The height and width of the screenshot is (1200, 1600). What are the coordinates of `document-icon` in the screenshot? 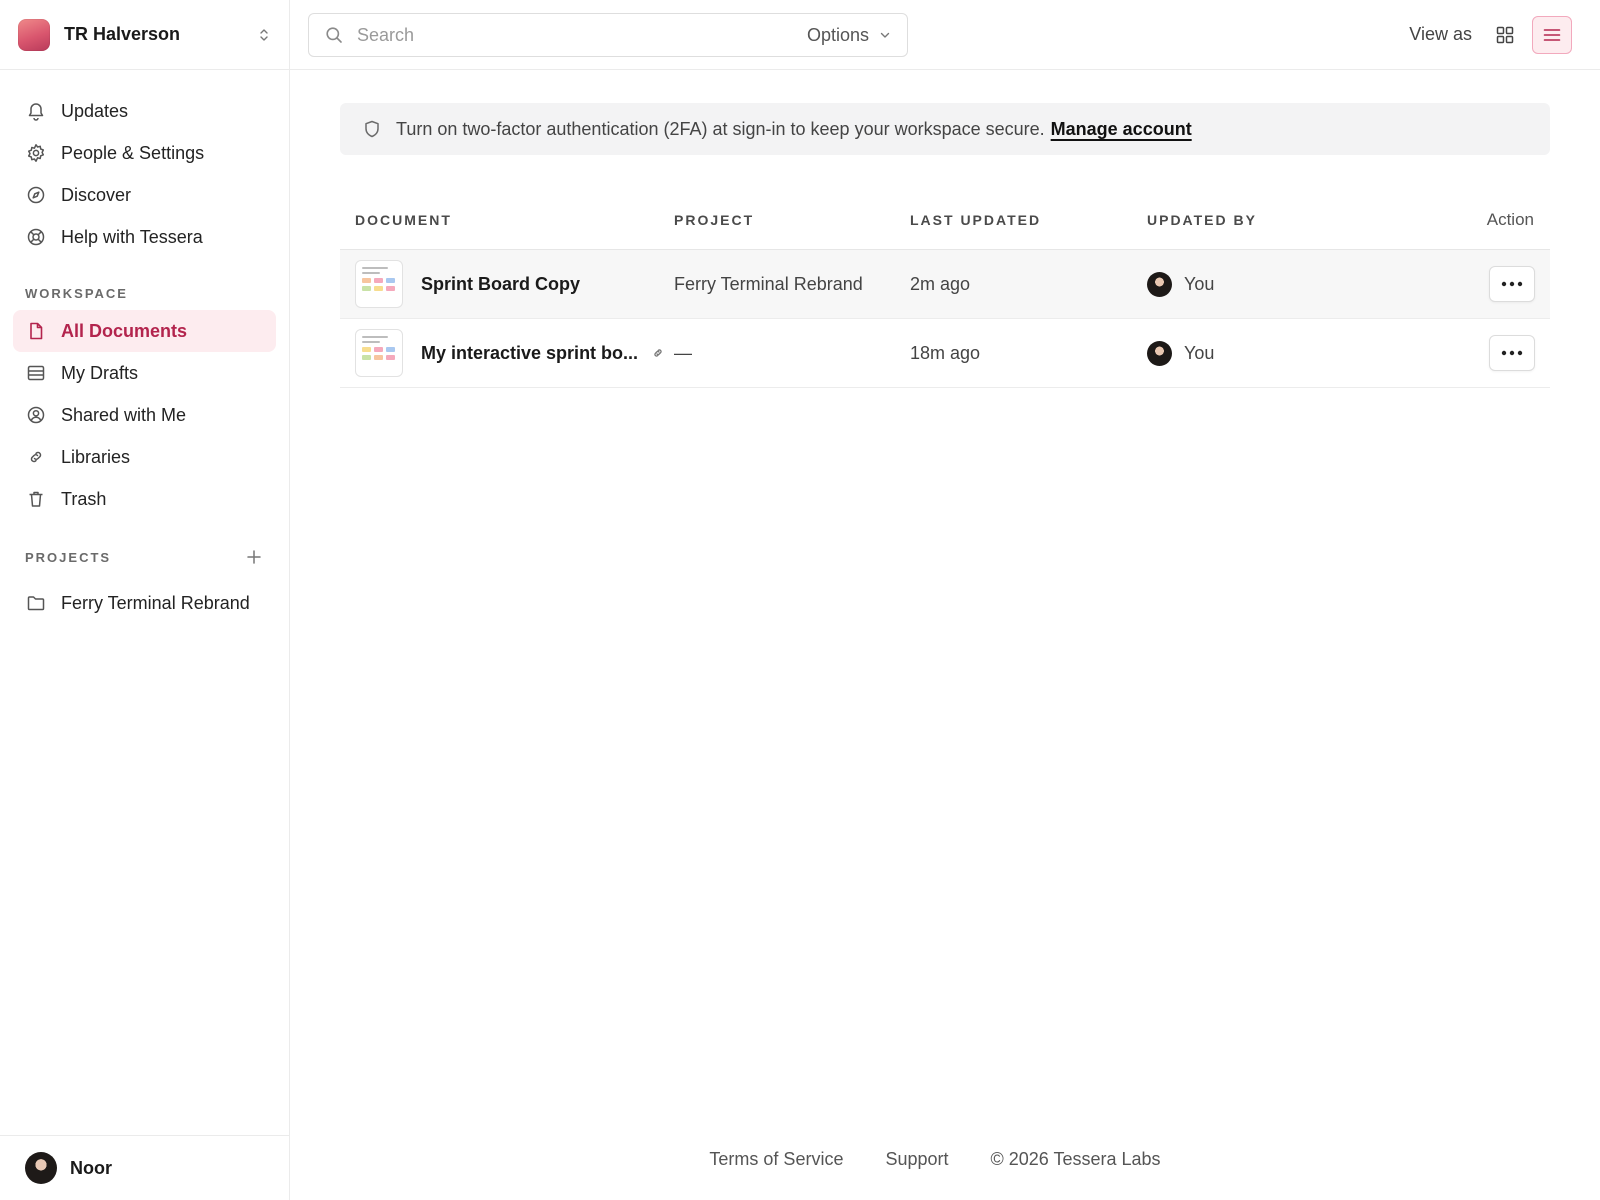 It's located at (36, 331).